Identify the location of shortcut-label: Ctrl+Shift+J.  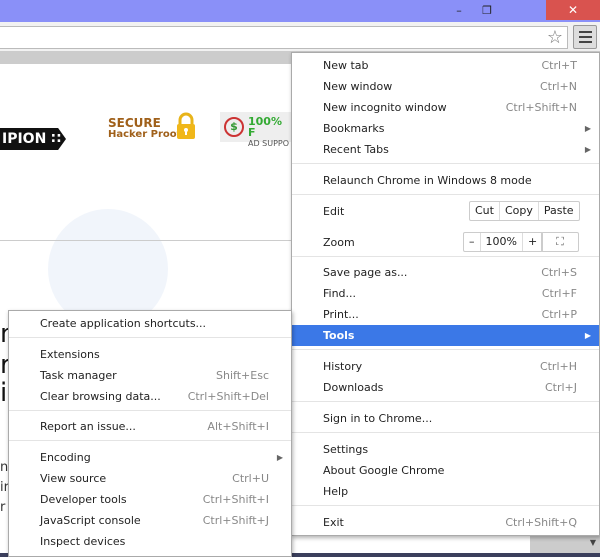
(235, 520).